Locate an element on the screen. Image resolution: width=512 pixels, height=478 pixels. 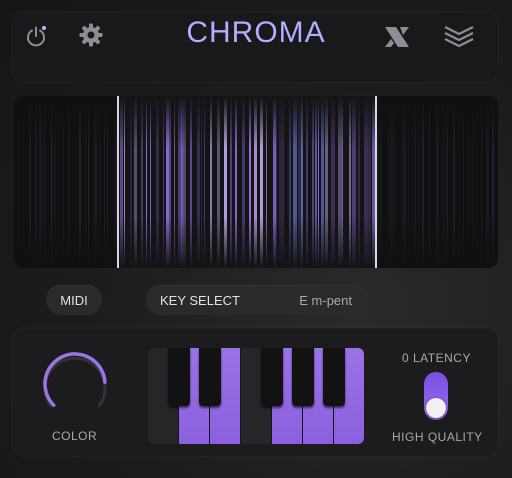
piano-keyboard is located at coordinates (256, 396).